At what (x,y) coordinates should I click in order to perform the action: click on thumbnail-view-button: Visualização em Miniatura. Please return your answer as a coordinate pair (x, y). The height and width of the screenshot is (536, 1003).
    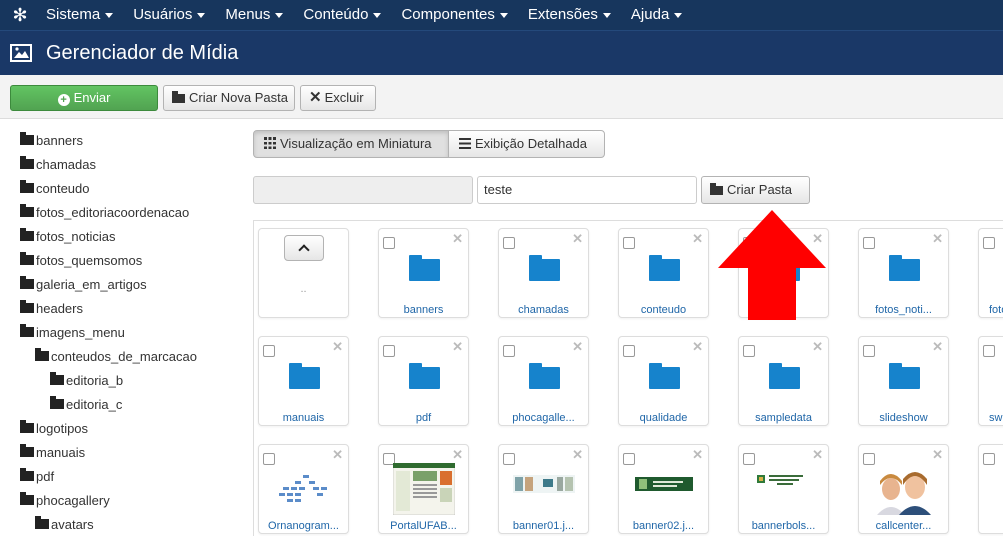
    Looking at the image, I should click on (351, 144).